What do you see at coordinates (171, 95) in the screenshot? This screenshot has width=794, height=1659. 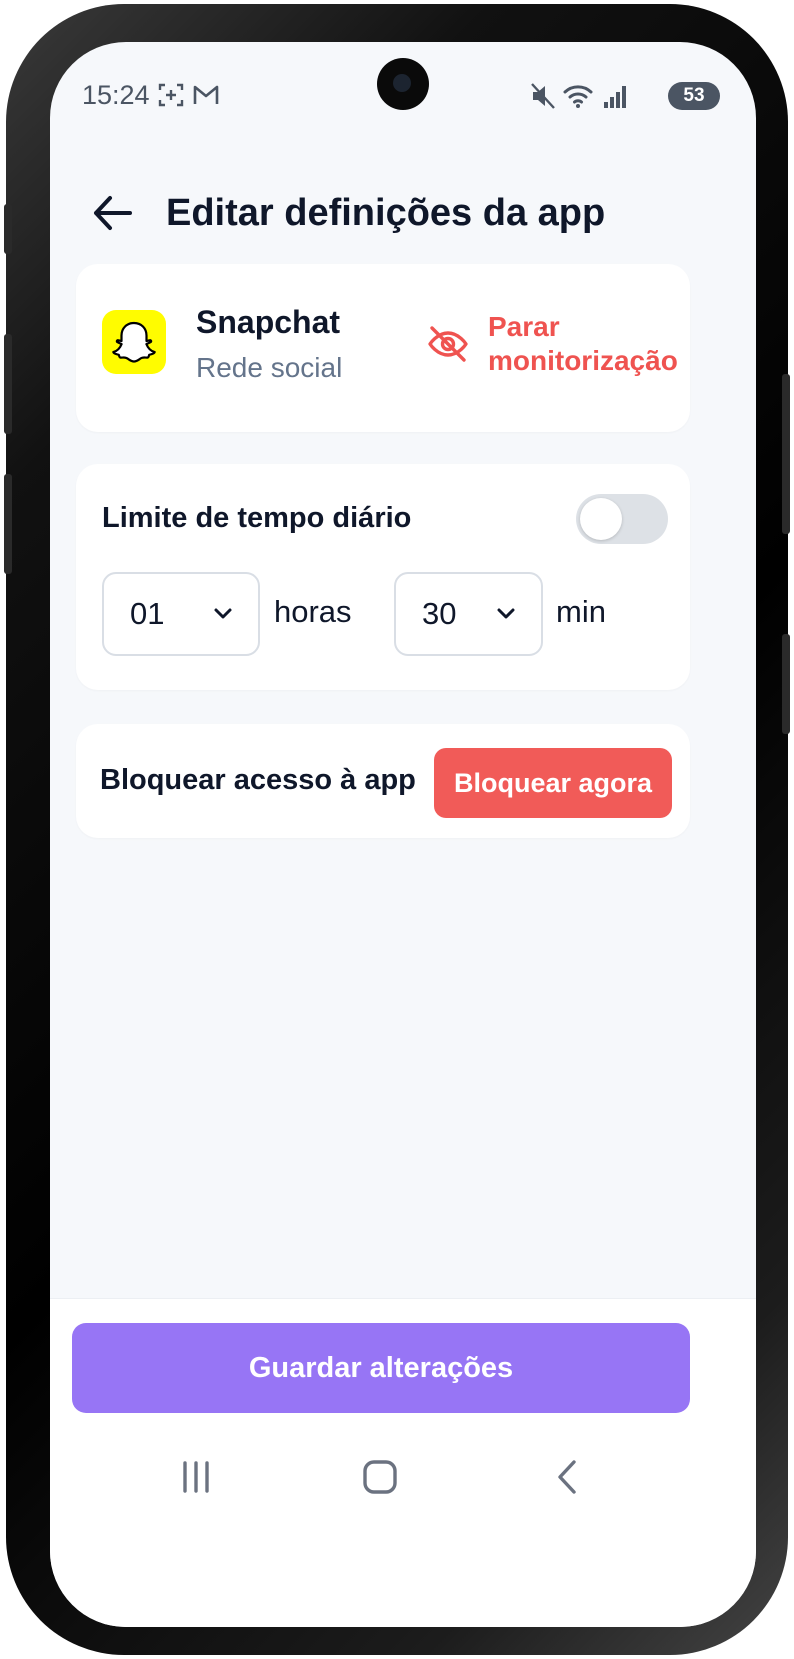 I see `screenshot-icon` at bounding box center [171, 95].